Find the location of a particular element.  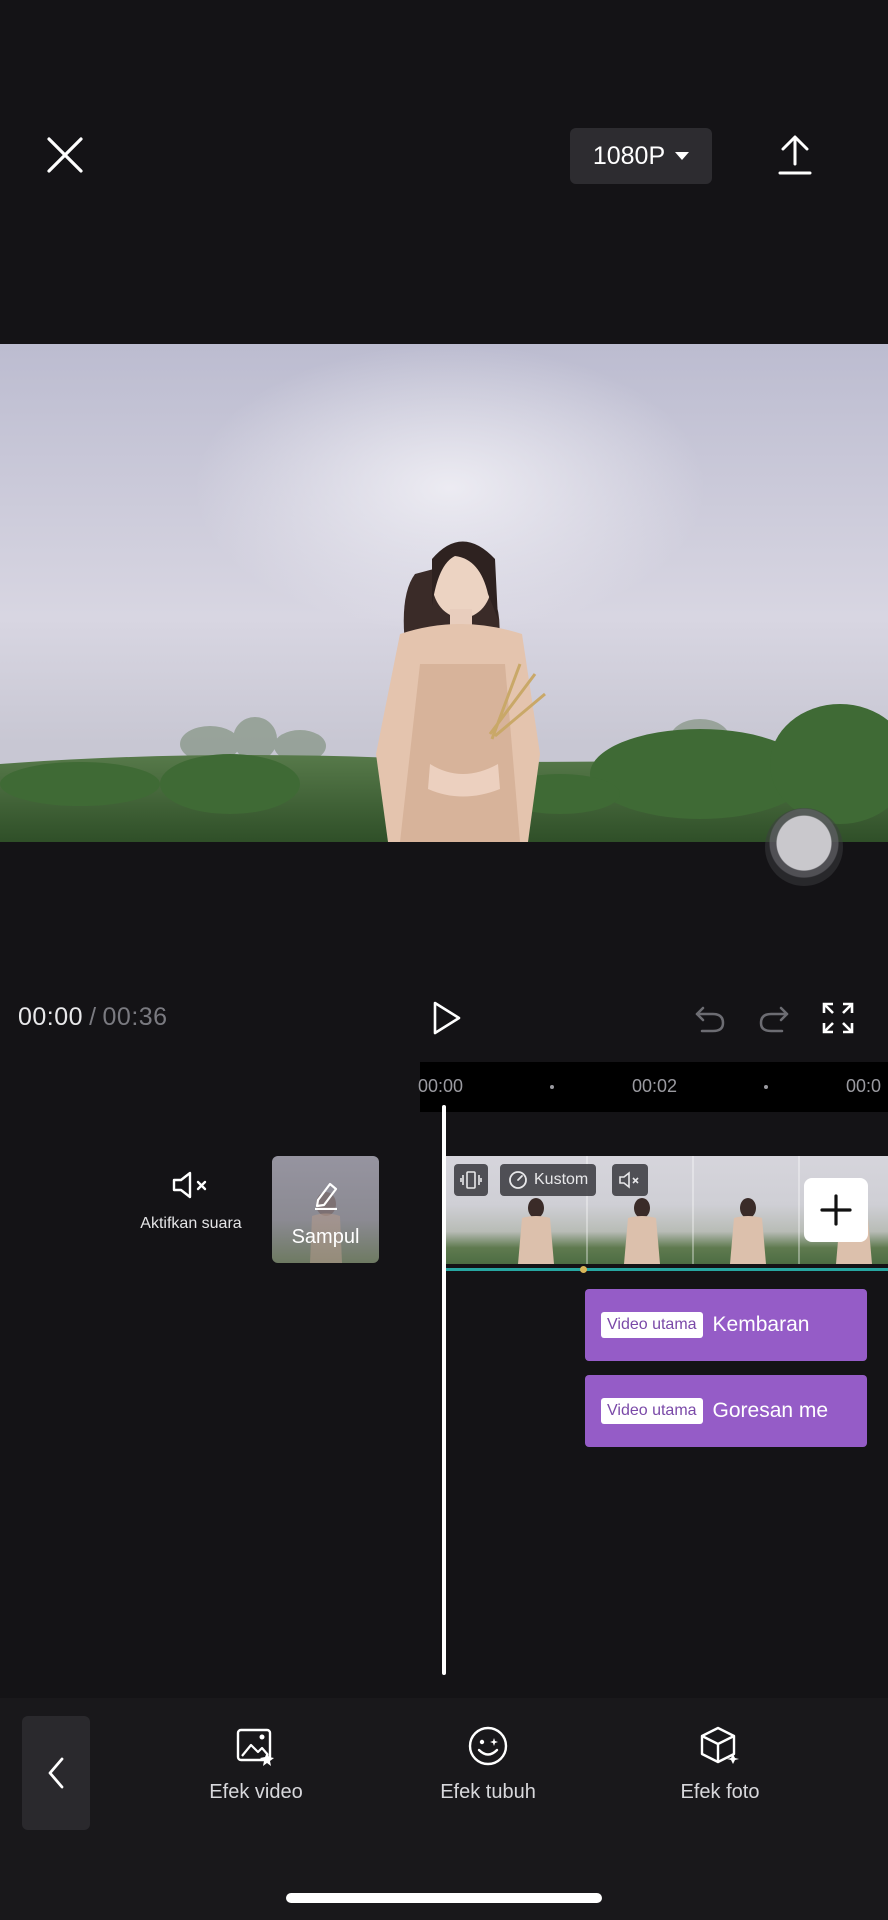

scrub-knob is located at coordinates (804, 847).